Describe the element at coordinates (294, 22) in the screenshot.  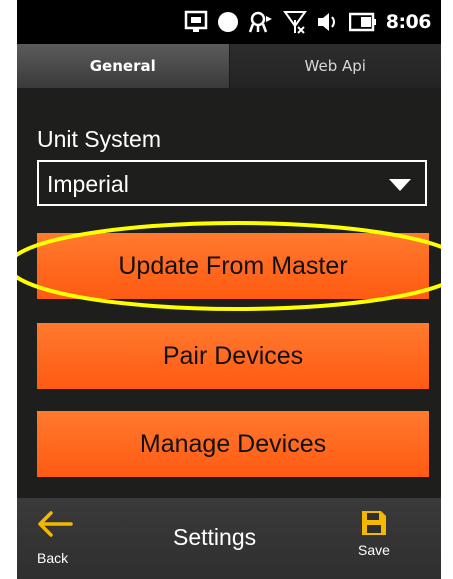
I see `no-signal-icon` at that location.